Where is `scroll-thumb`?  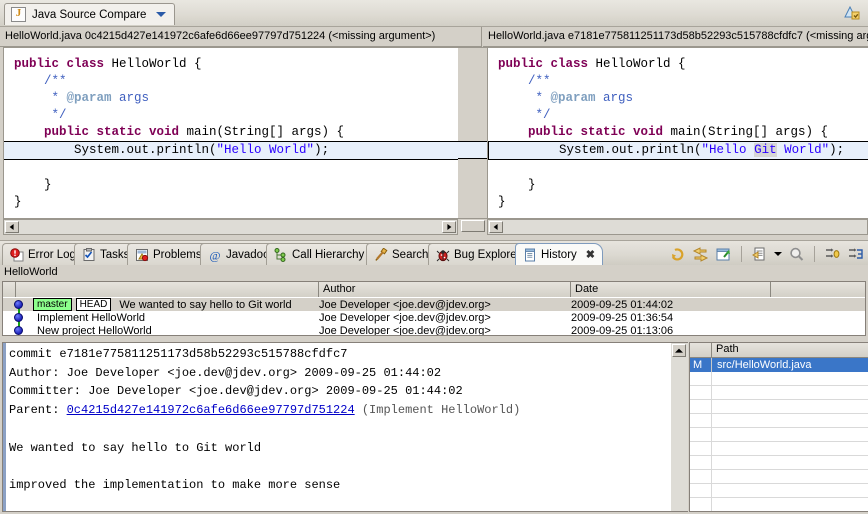 scroll-thumb is located at coordinates (473, 226).